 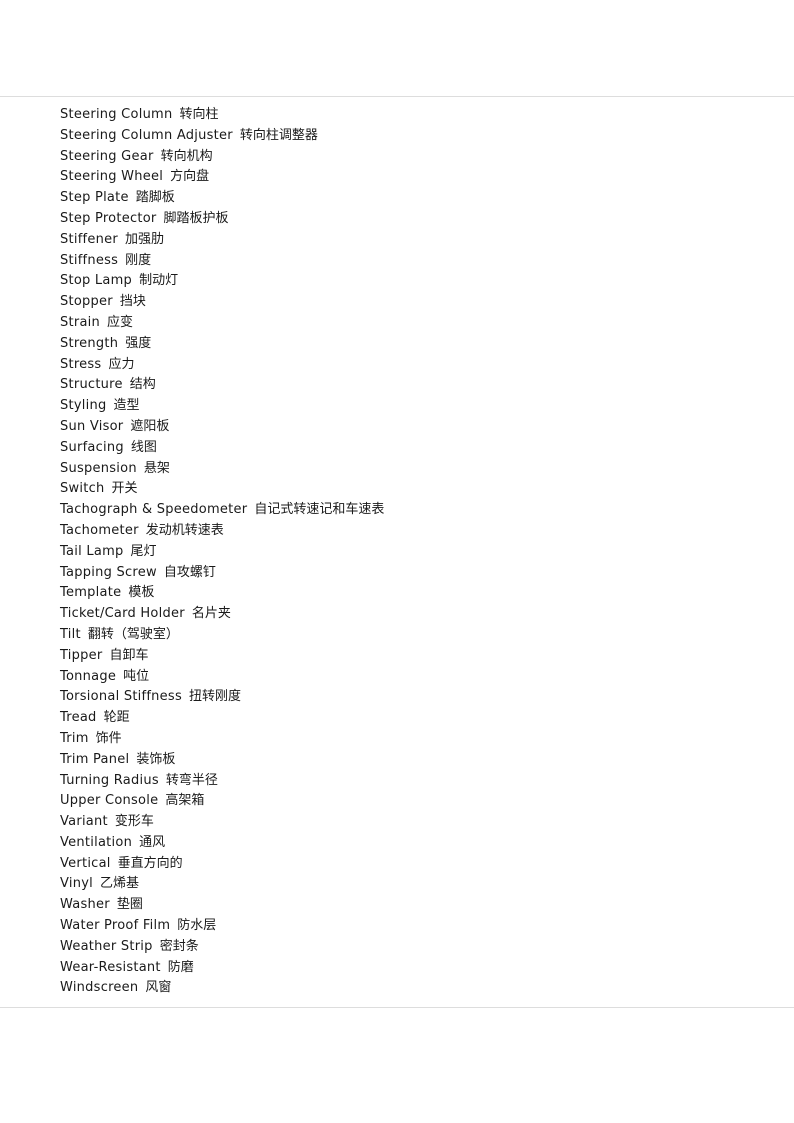 What do you see at coordinates (108, 572) in the screenshot?
I see `glossary-term: Tapping Screw` at bounding box center [108, 572].